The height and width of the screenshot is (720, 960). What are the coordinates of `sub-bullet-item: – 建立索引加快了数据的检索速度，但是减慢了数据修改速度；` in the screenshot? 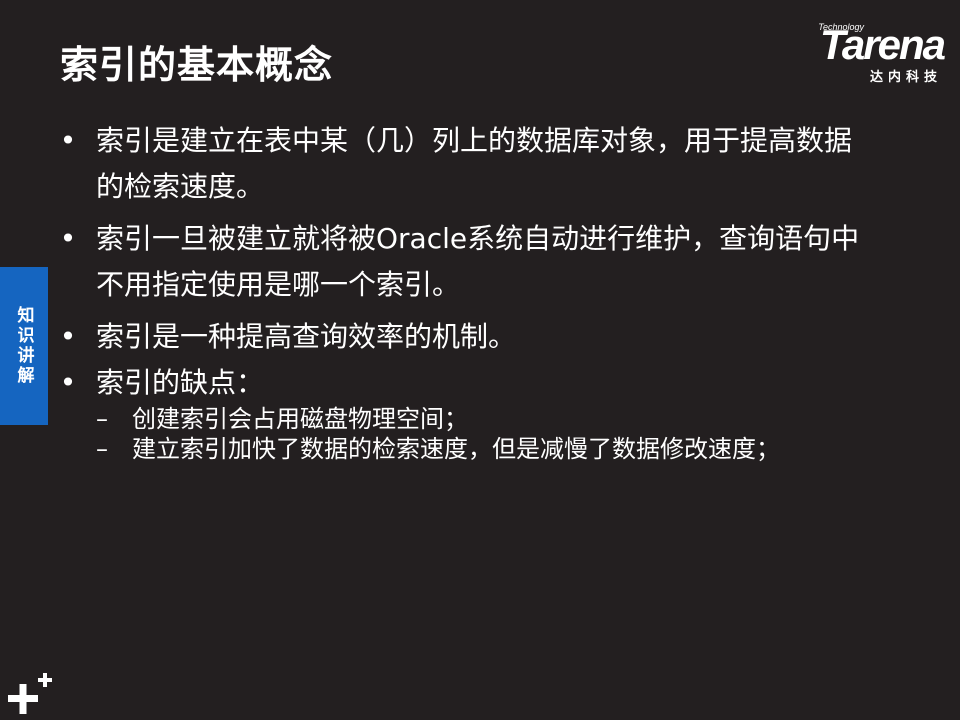 It's located at (468, 449).